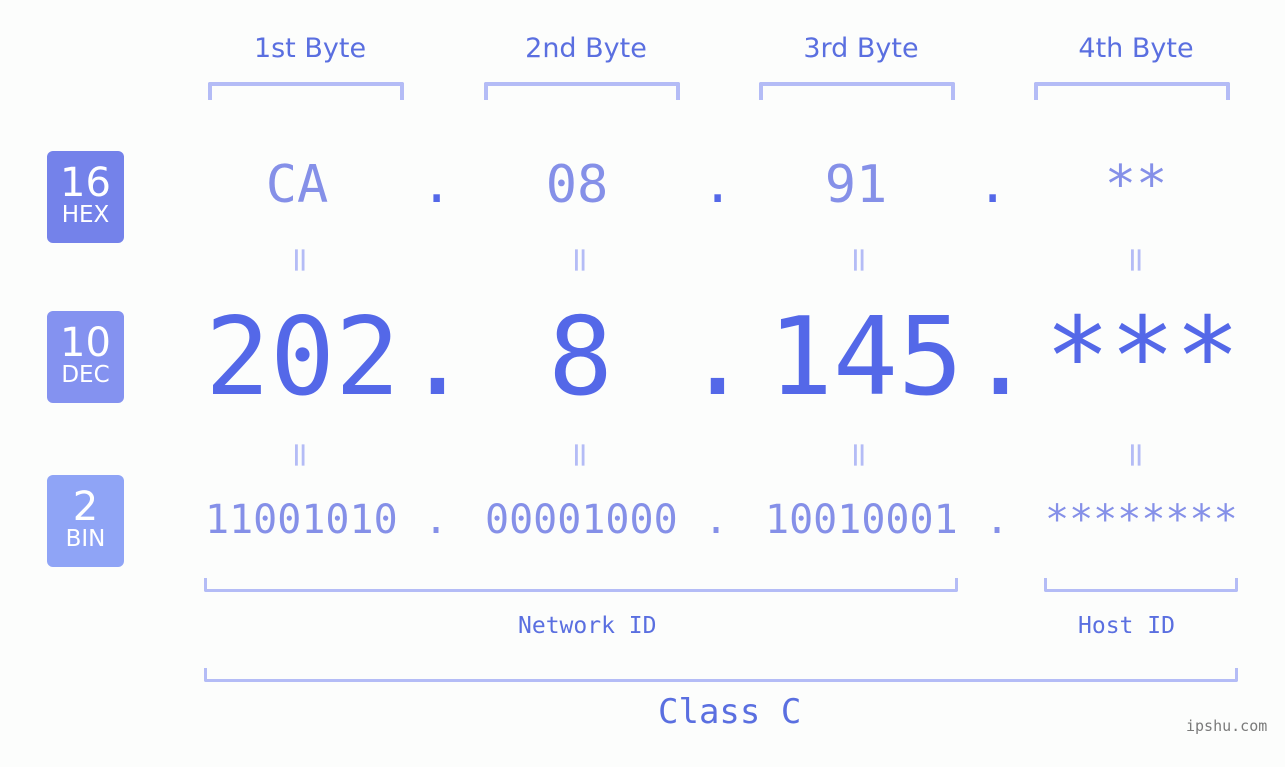 The height and width of the screenshot is (767, 1285). What do you see at coordinates (1141, 520) in the screenshot?
I see `bin-value-4: ********` at bounding box center [1141, 520].